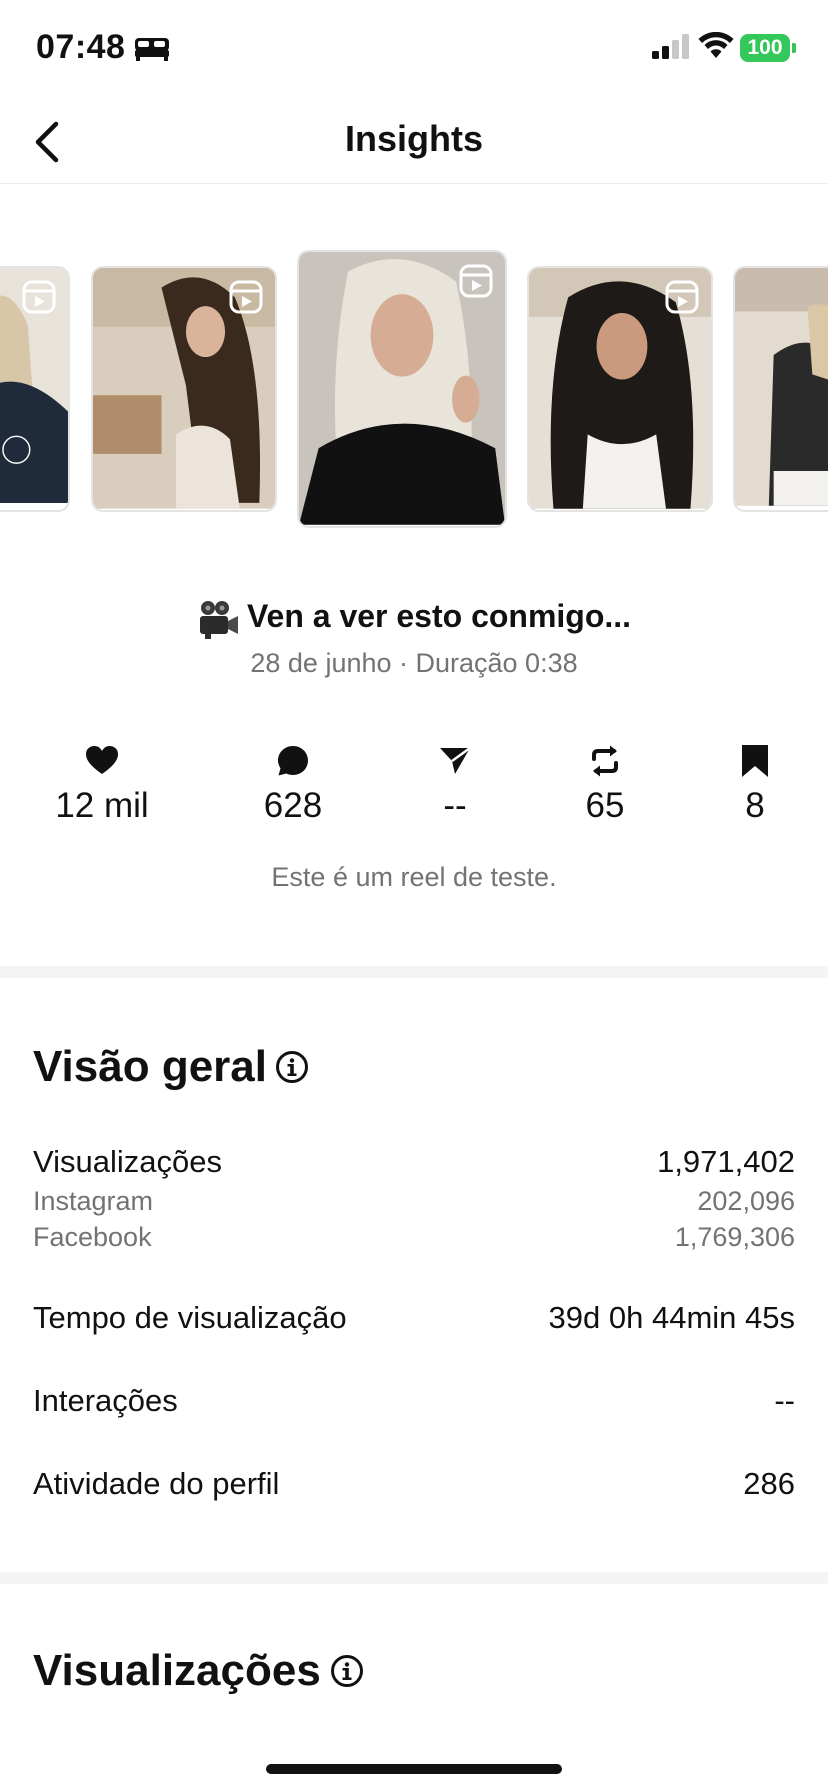  I want to click on send-icon, so click(455, 760).